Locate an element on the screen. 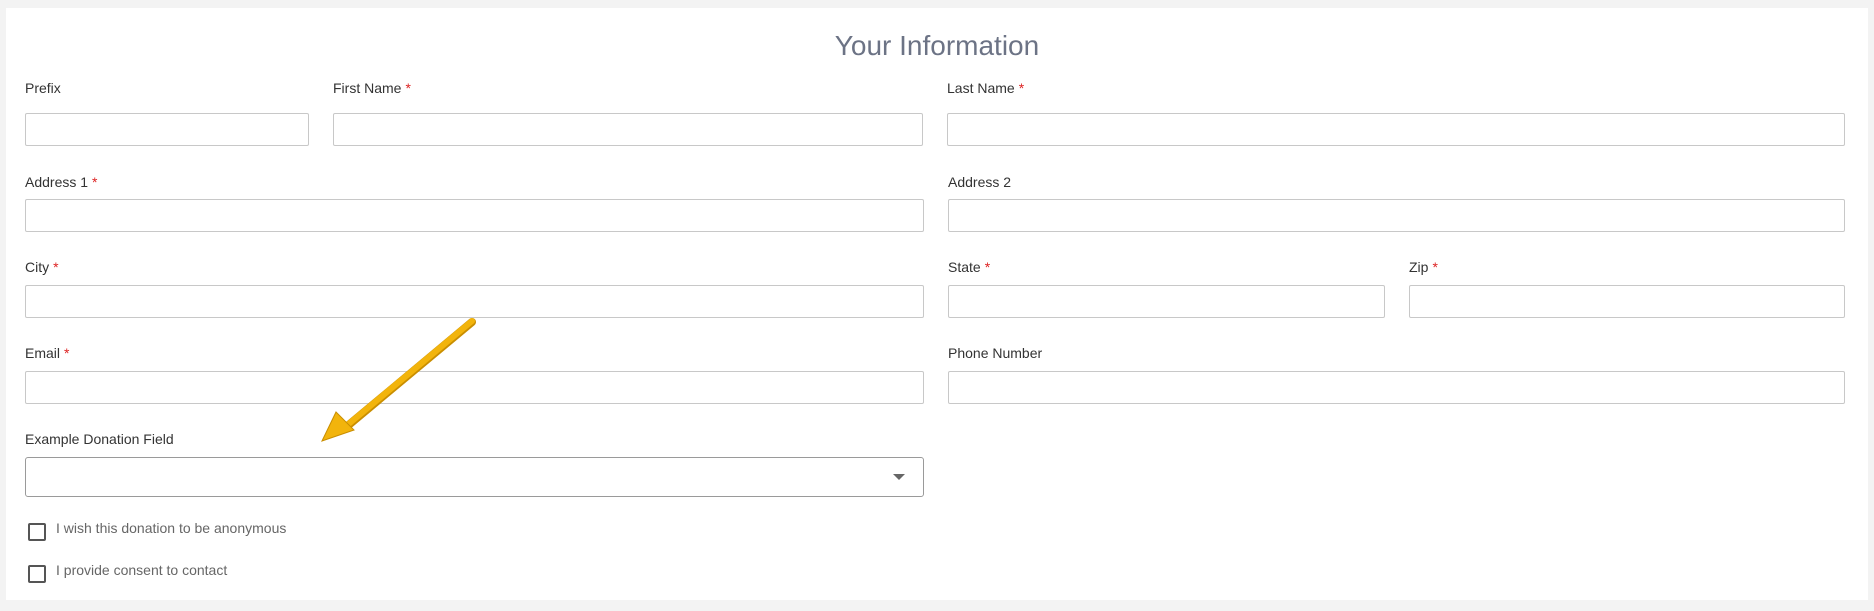  prefix-input is located at coordinates (167, 129).